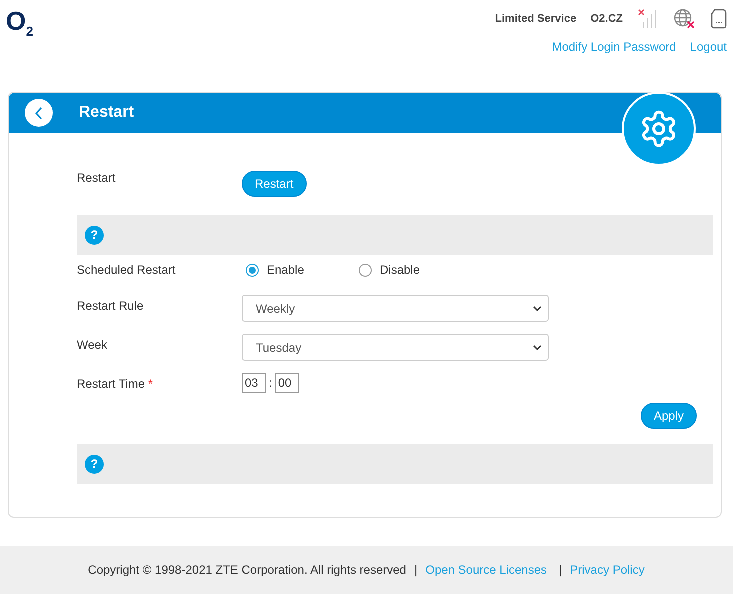  Describe the element at coordinates (668, 416) in the screenshot. I see `apply-button: Apply` at that location.